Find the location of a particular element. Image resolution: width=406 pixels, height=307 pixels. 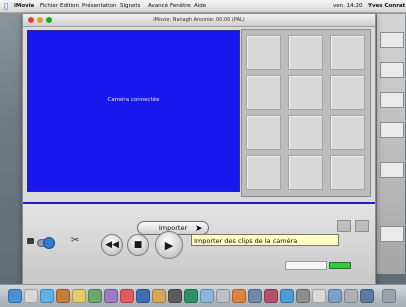

finder-icon is located at coordinates (15, 296).